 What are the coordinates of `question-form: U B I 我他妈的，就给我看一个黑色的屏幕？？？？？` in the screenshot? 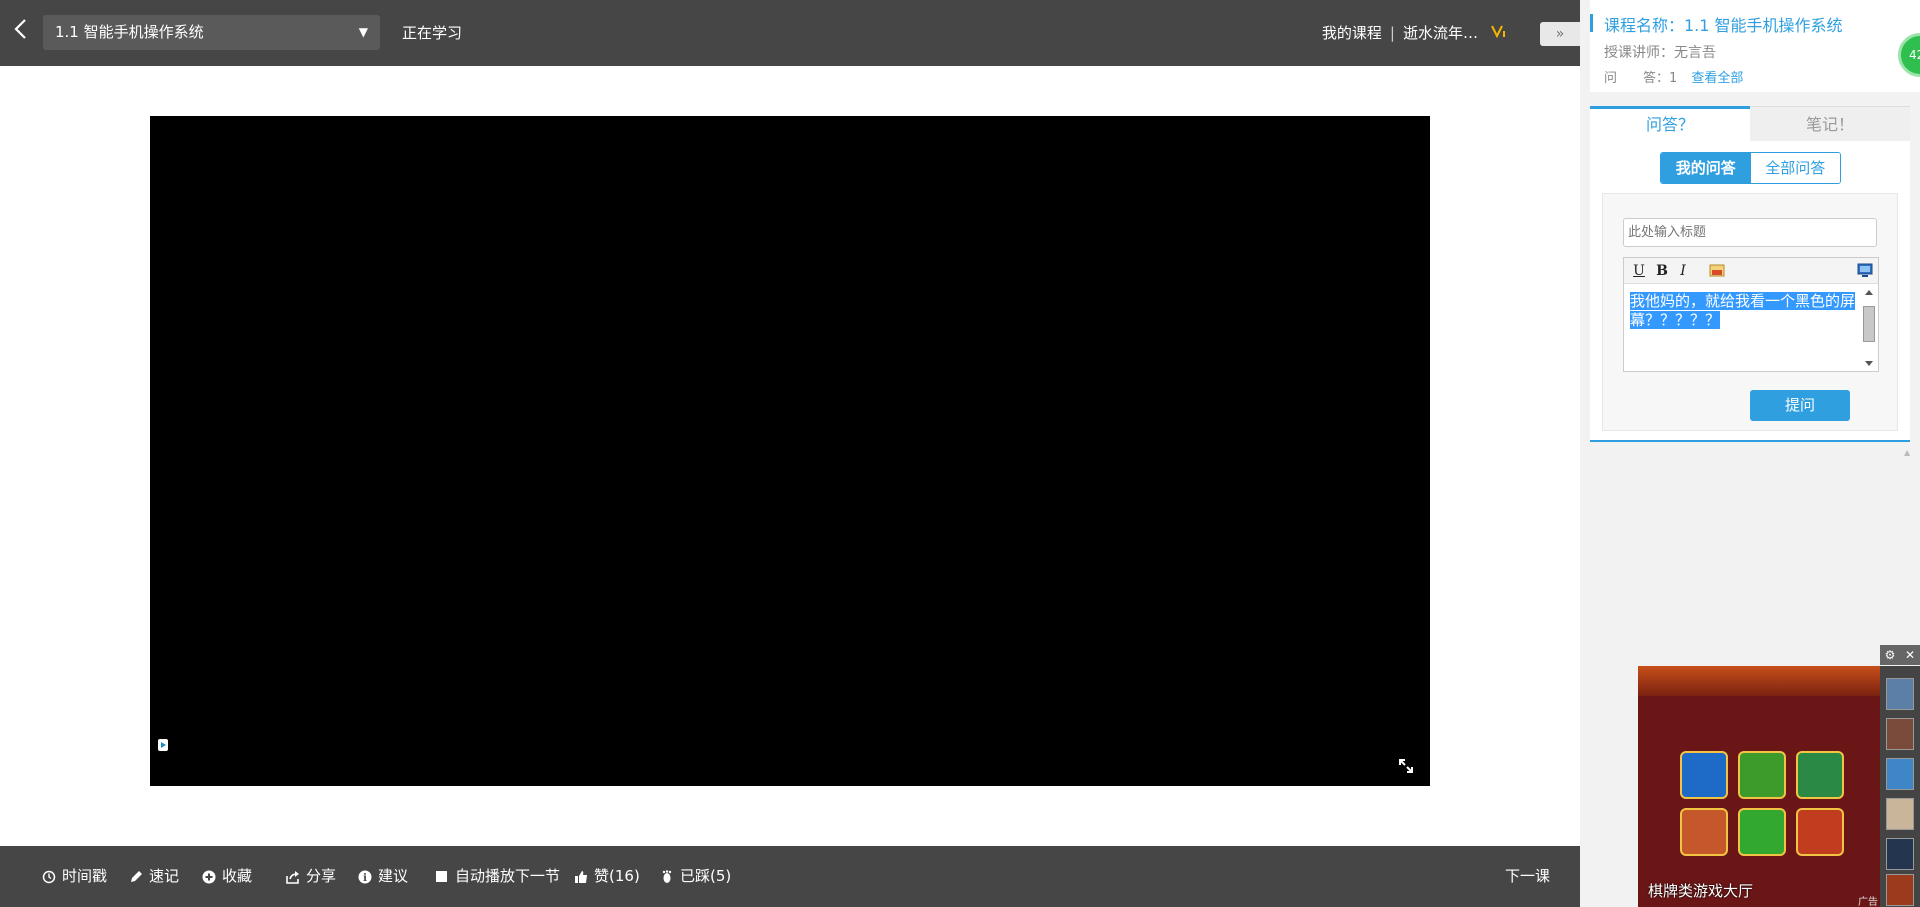 It's located at (1750, 312).